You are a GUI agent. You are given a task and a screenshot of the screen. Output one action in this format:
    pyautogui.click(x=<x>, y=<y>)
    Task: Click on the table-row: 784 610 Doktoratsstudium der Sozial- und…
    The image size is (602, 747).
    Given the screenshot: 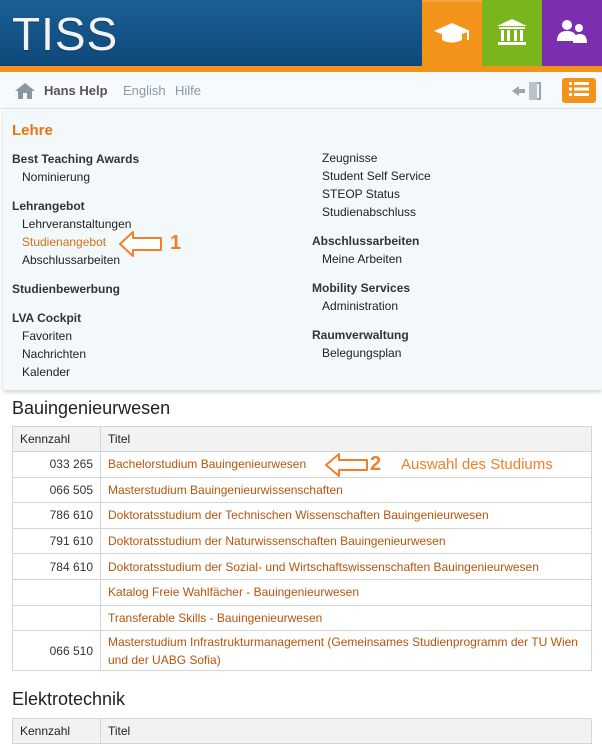 What is the action you would take?
    pyautogui.click(x=302, y=566)
    